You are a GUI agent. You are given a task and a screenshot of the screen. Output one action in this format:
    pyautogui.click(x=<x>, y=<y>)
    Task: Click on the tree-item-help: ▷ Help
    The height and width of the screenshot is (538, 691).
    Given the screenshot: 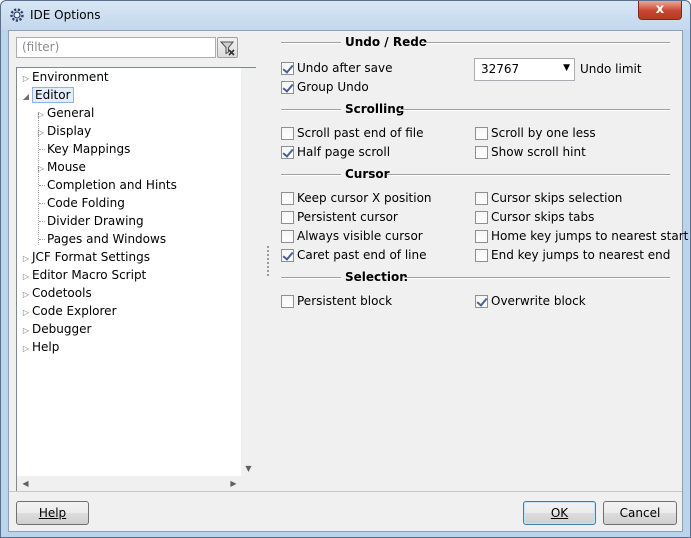 What is the action you would take?
    pyautogui.click(x=39, y=347)
    